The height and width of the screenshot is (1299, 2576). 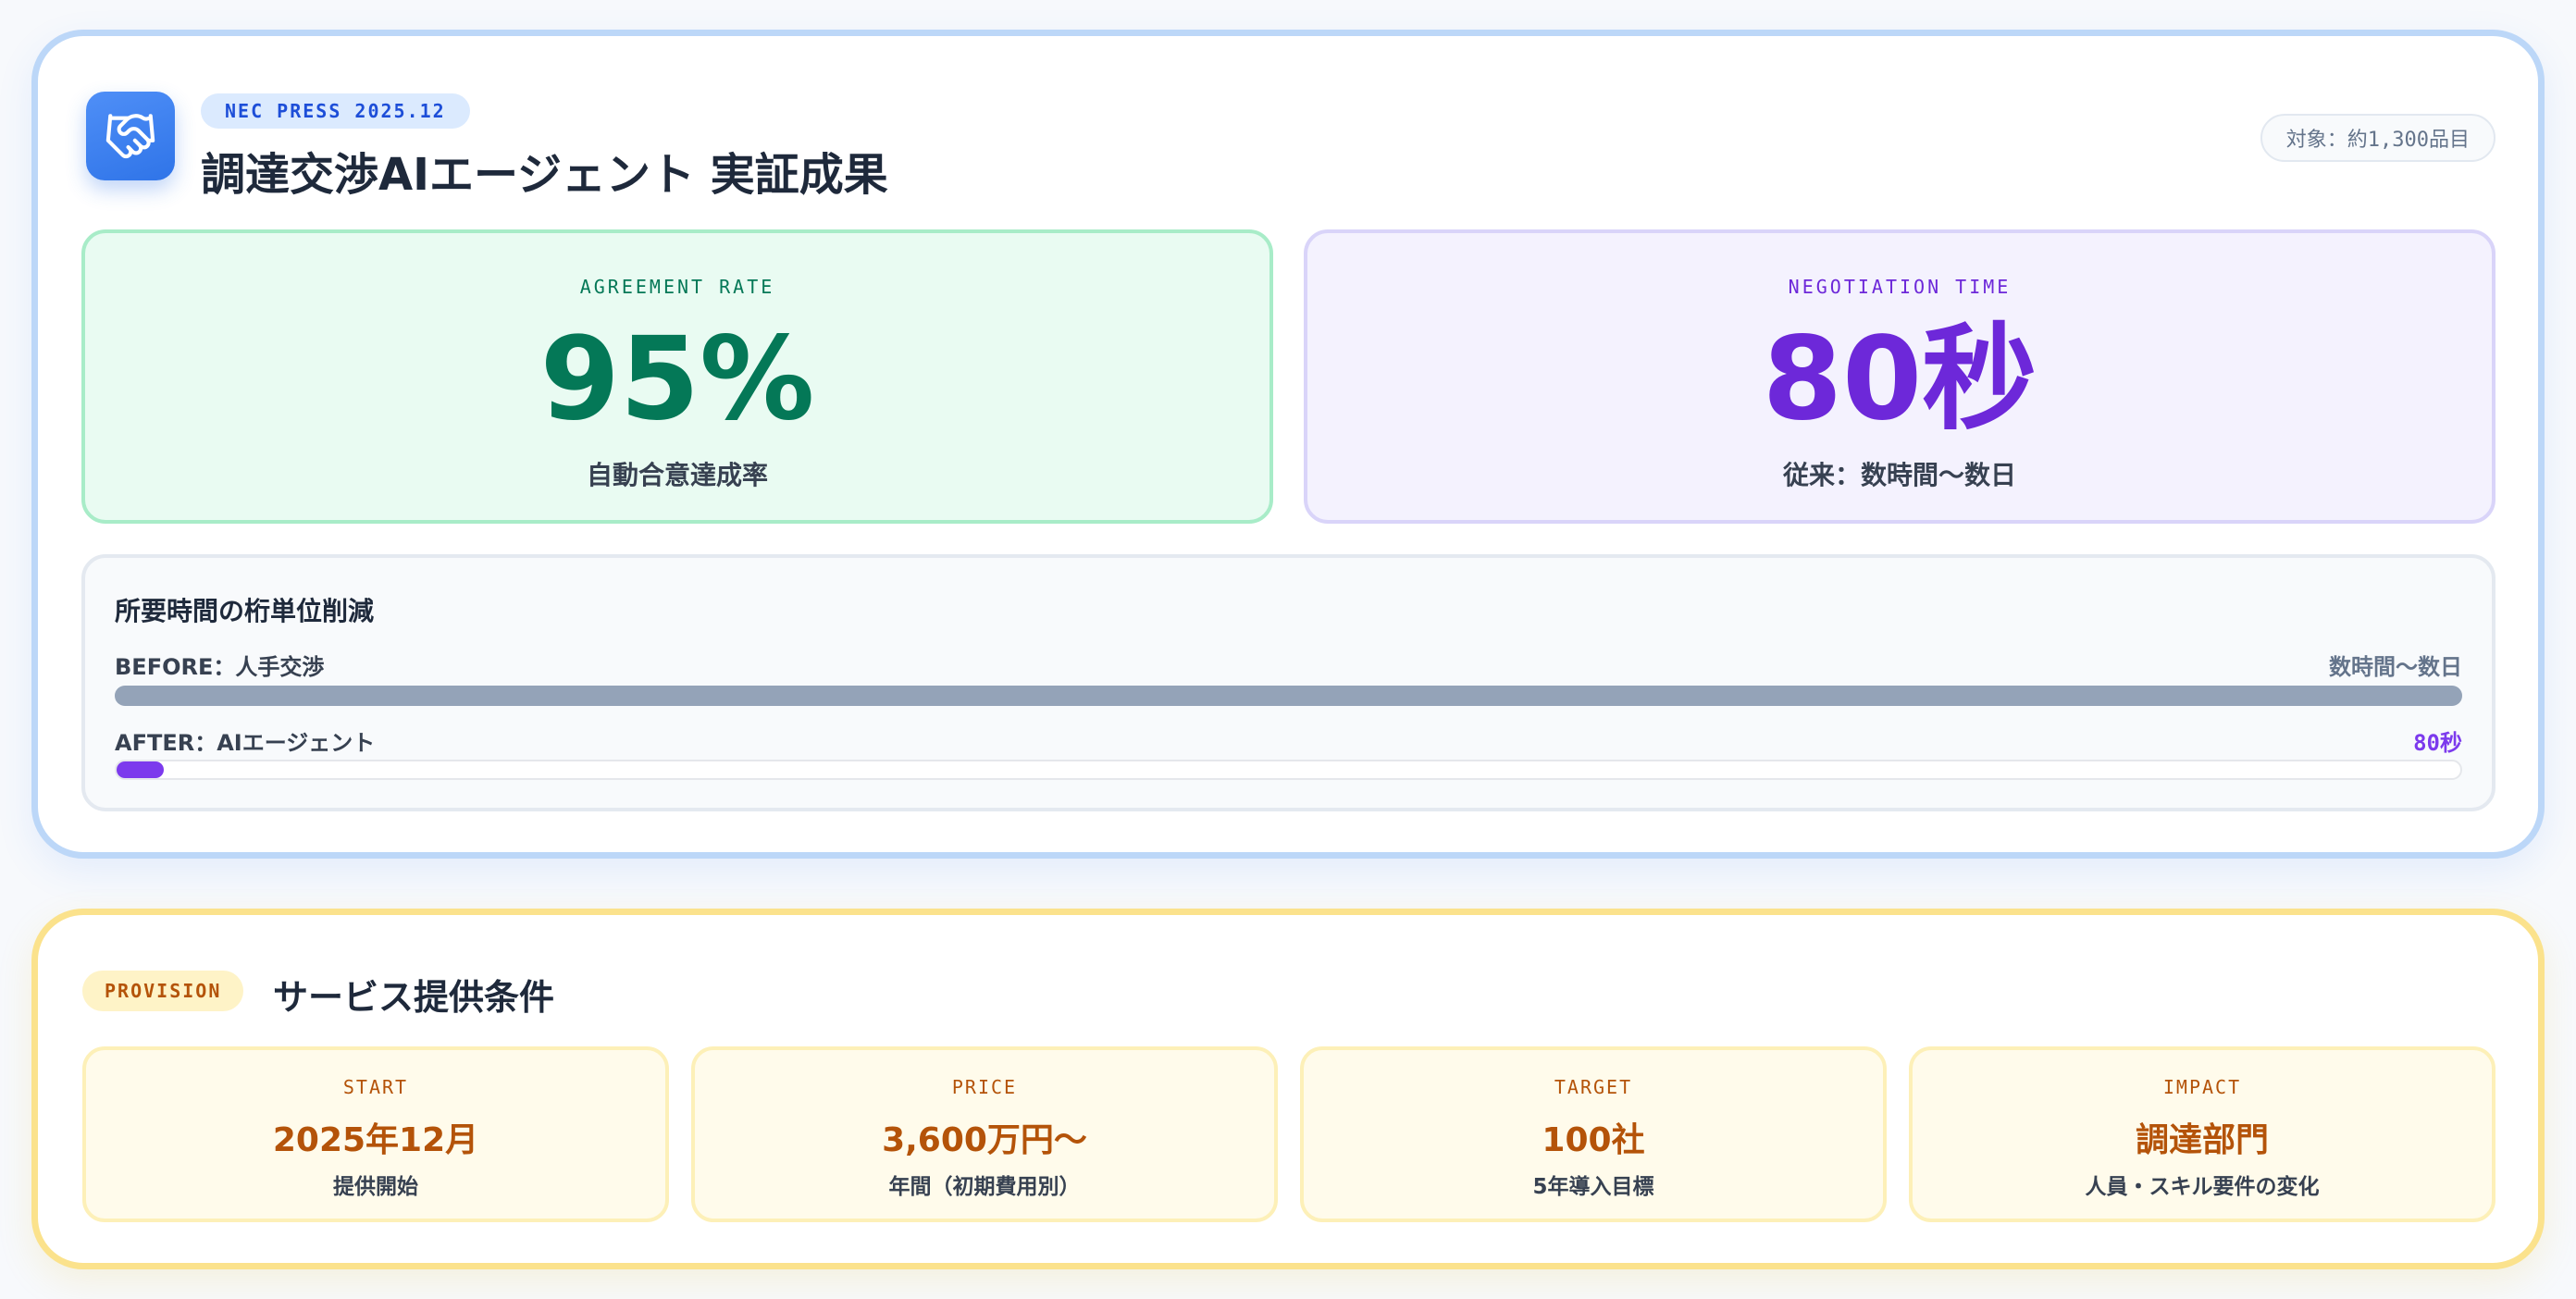 What do you see at coordinates (1900, 287) in the screenshot?
I see `metric-label: NEGOTIATION TIME` at bounding box center [1900, 287].